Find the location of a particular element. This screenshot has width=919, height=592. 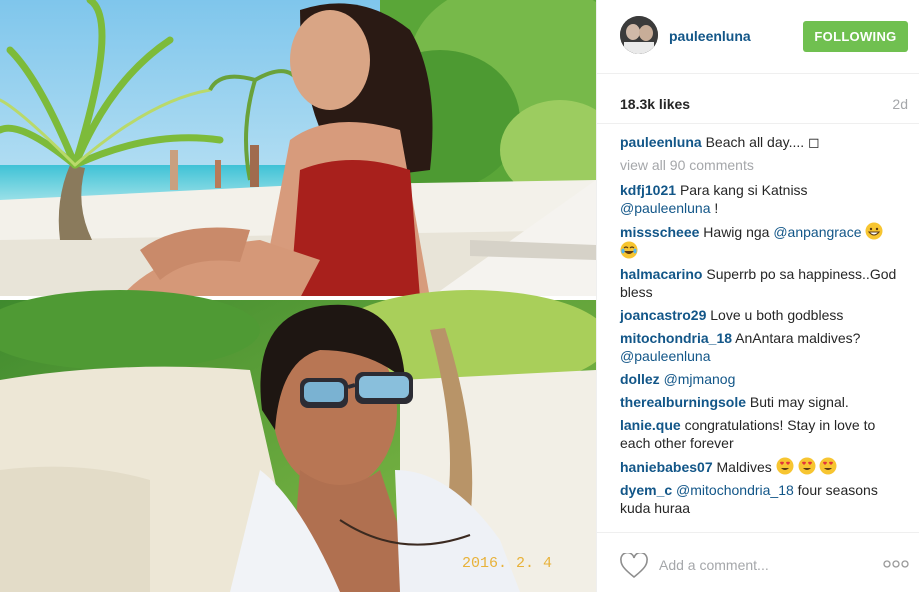

comment-text: Para kang si Katniss is located at coordinates (743, 190).